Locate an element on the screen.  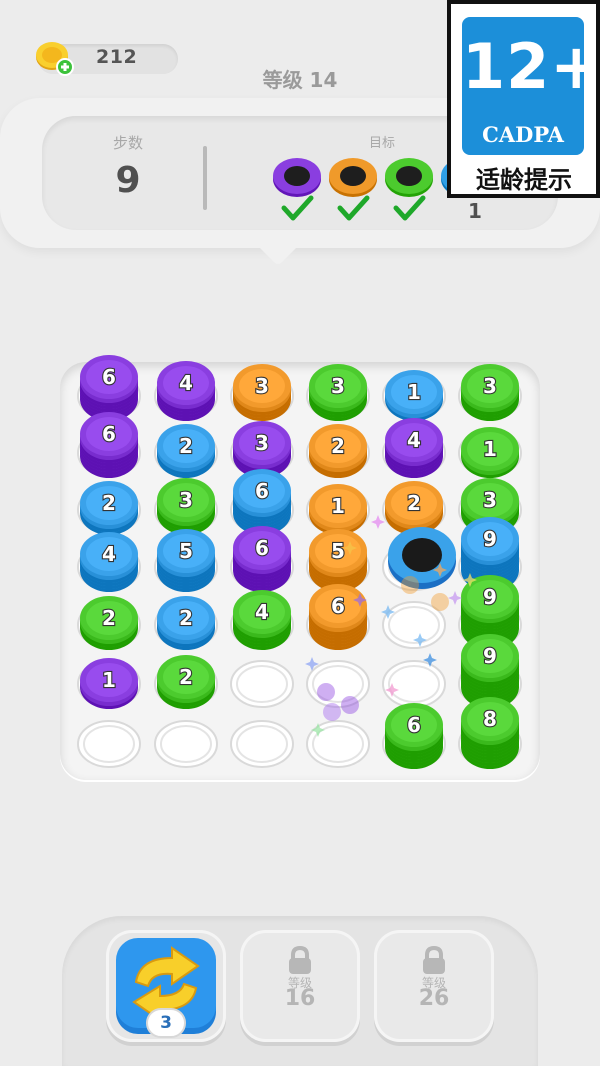
shuffle-count-badge: 3 is located at coordinates (166, 1023).